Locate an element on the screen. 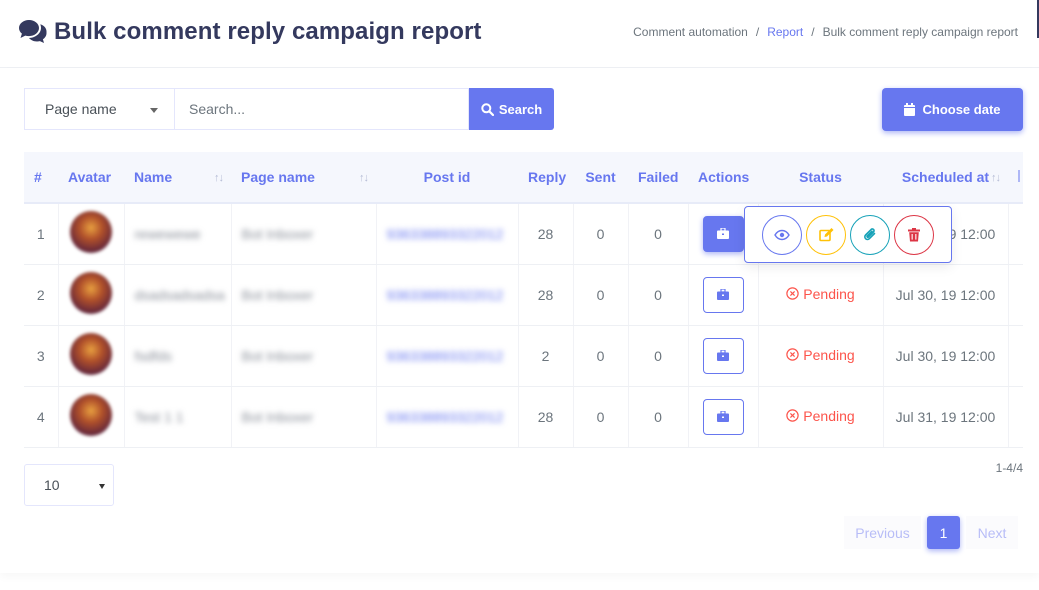  row-number: 1 is located at coordinates (41, 234).